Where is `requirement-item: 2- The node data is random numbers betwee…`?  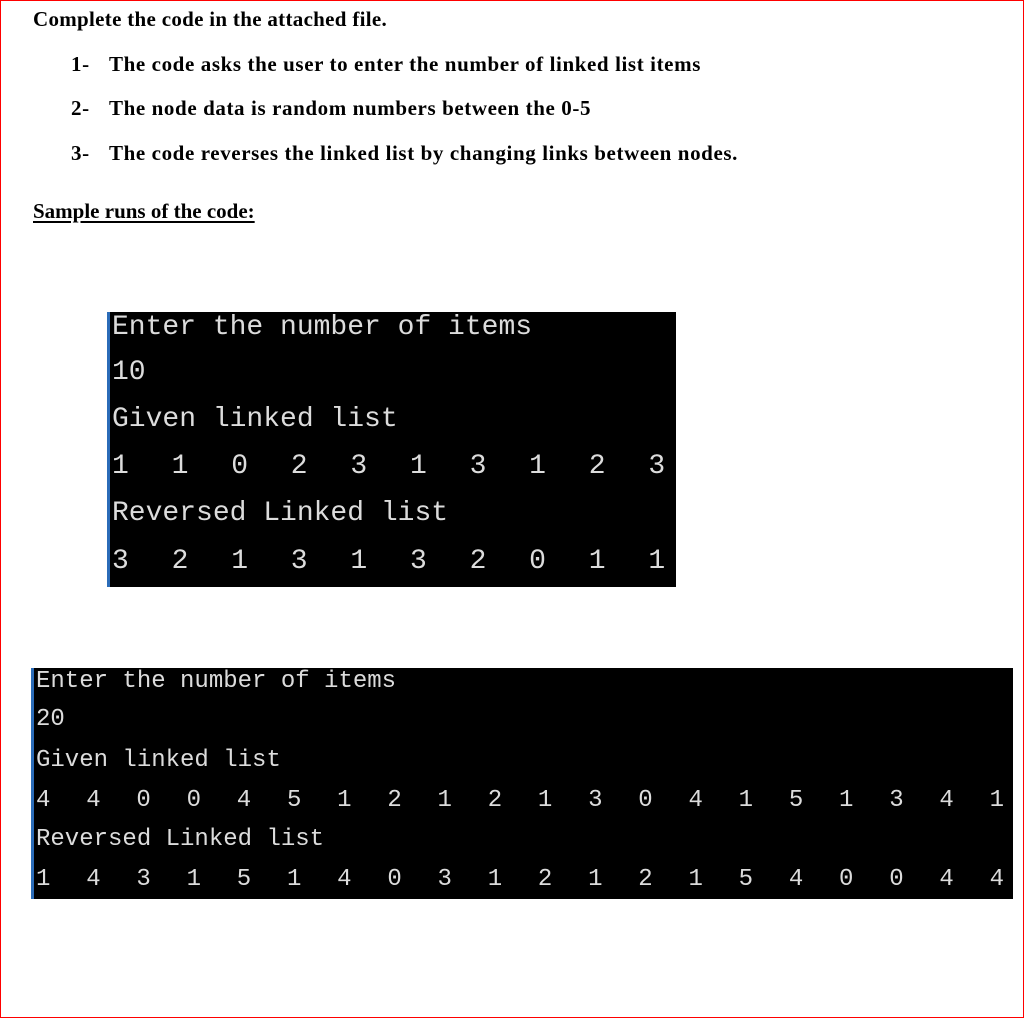 requirement-item: 2- The node data is random numbers betwee… is located at coordinates (331, 108).